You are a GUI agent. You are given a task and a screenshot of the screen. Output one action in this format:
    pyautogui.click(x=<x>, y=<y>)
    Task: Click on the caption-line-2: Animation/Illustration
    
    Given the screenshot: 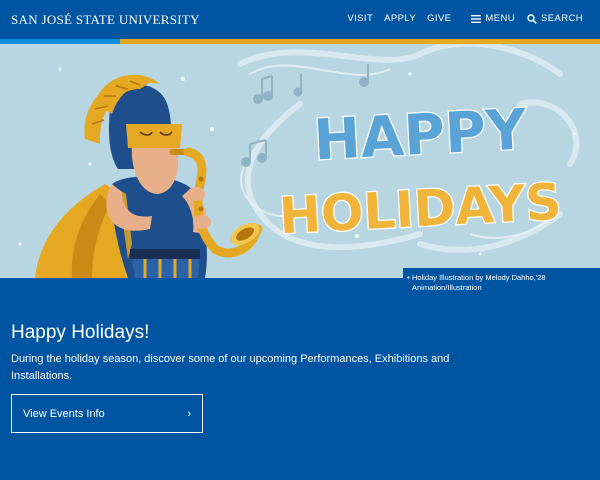 What is the action you would take?
    pyautogui.click(x=447, y=287)
    